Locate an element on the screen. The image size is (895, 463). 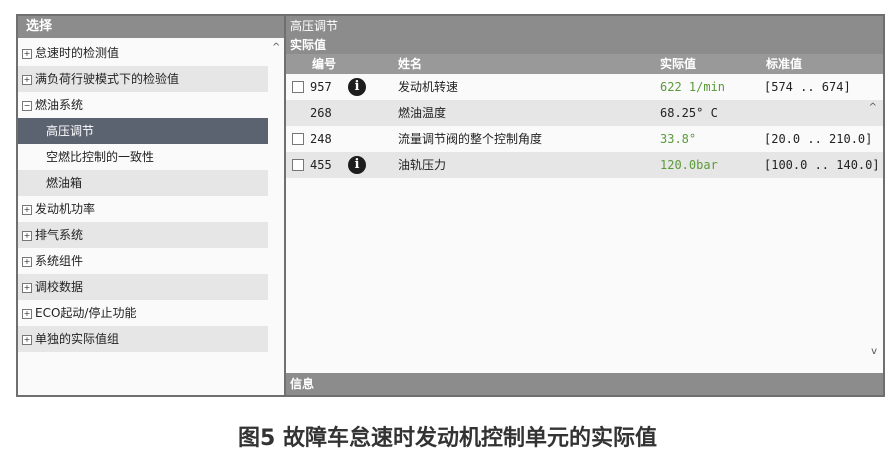
row-name: 燃油温度 is located at coordinates (422, 113).